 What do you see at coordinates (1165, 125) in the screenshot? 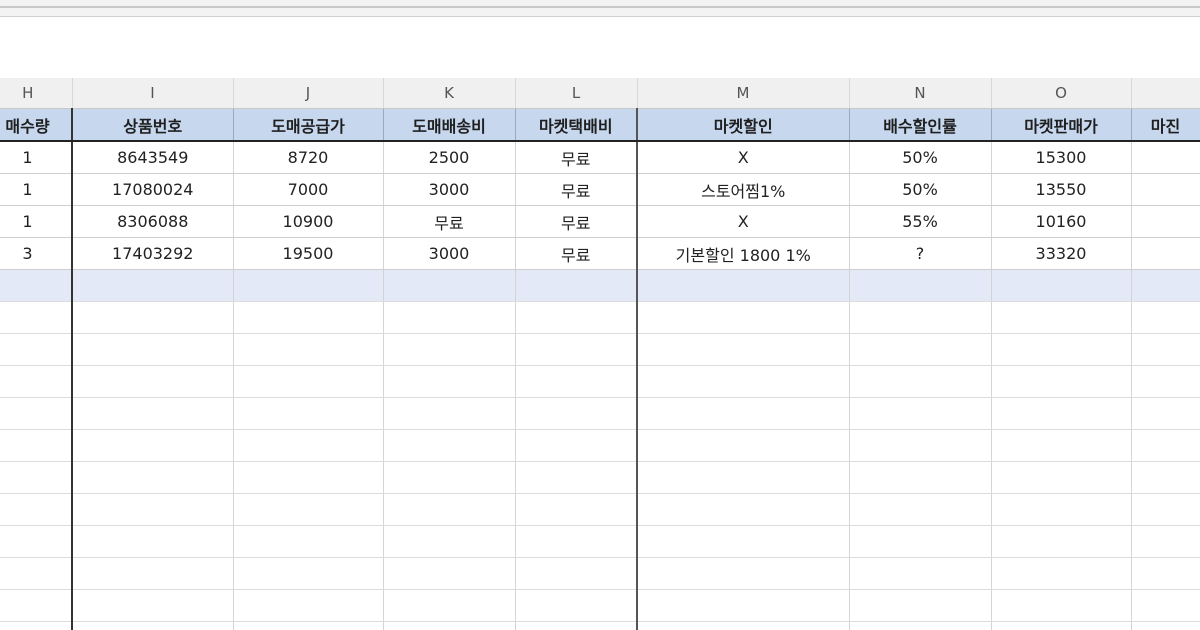
I see `header-cell: 마진` at bounding box center [1165, 125].